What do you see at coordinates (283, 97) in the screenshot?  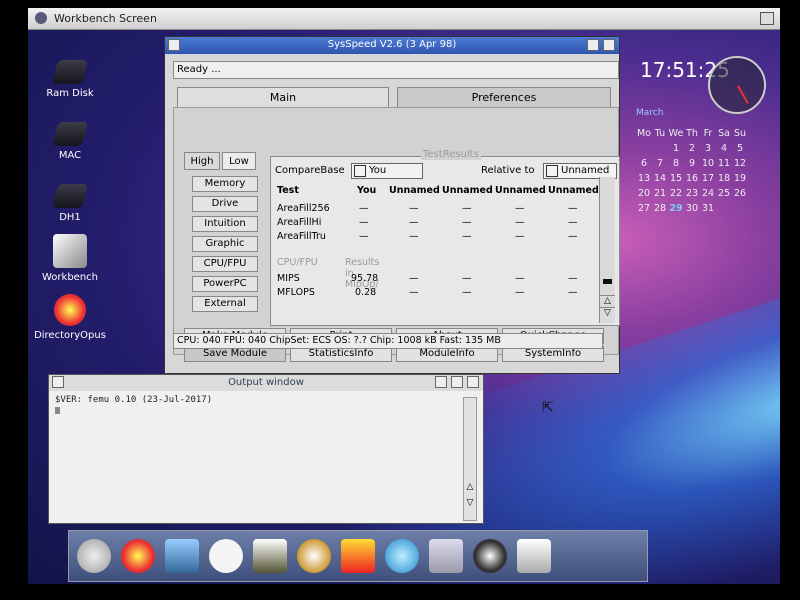 I see `tab-main: Main` at bounding box center [283, 97].